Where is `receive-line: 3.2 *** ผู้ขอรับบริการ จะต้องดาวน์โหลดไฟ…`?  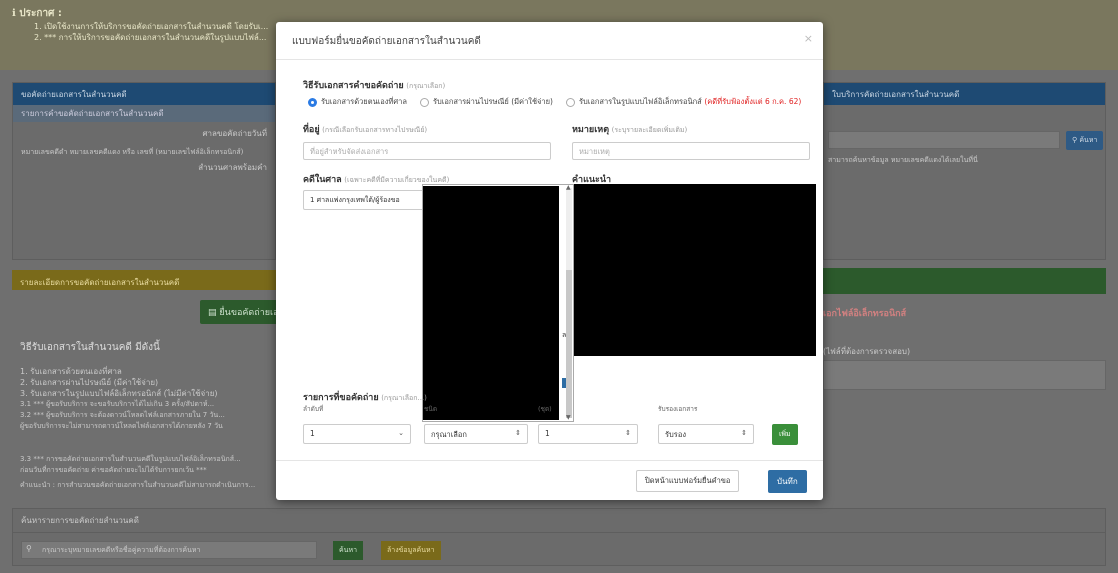 receive-line: 3.2 *** ผู้ขอรับบริการ จะต้องดาวน์โหลดไฟ… is located at coordinates (122, 415).